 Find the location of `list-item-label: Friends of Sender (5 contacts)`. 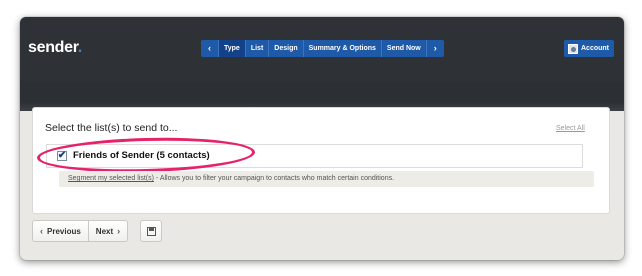

list-item-label: Friends of Sender (5 contacts) is located at coordinates (141, 155).